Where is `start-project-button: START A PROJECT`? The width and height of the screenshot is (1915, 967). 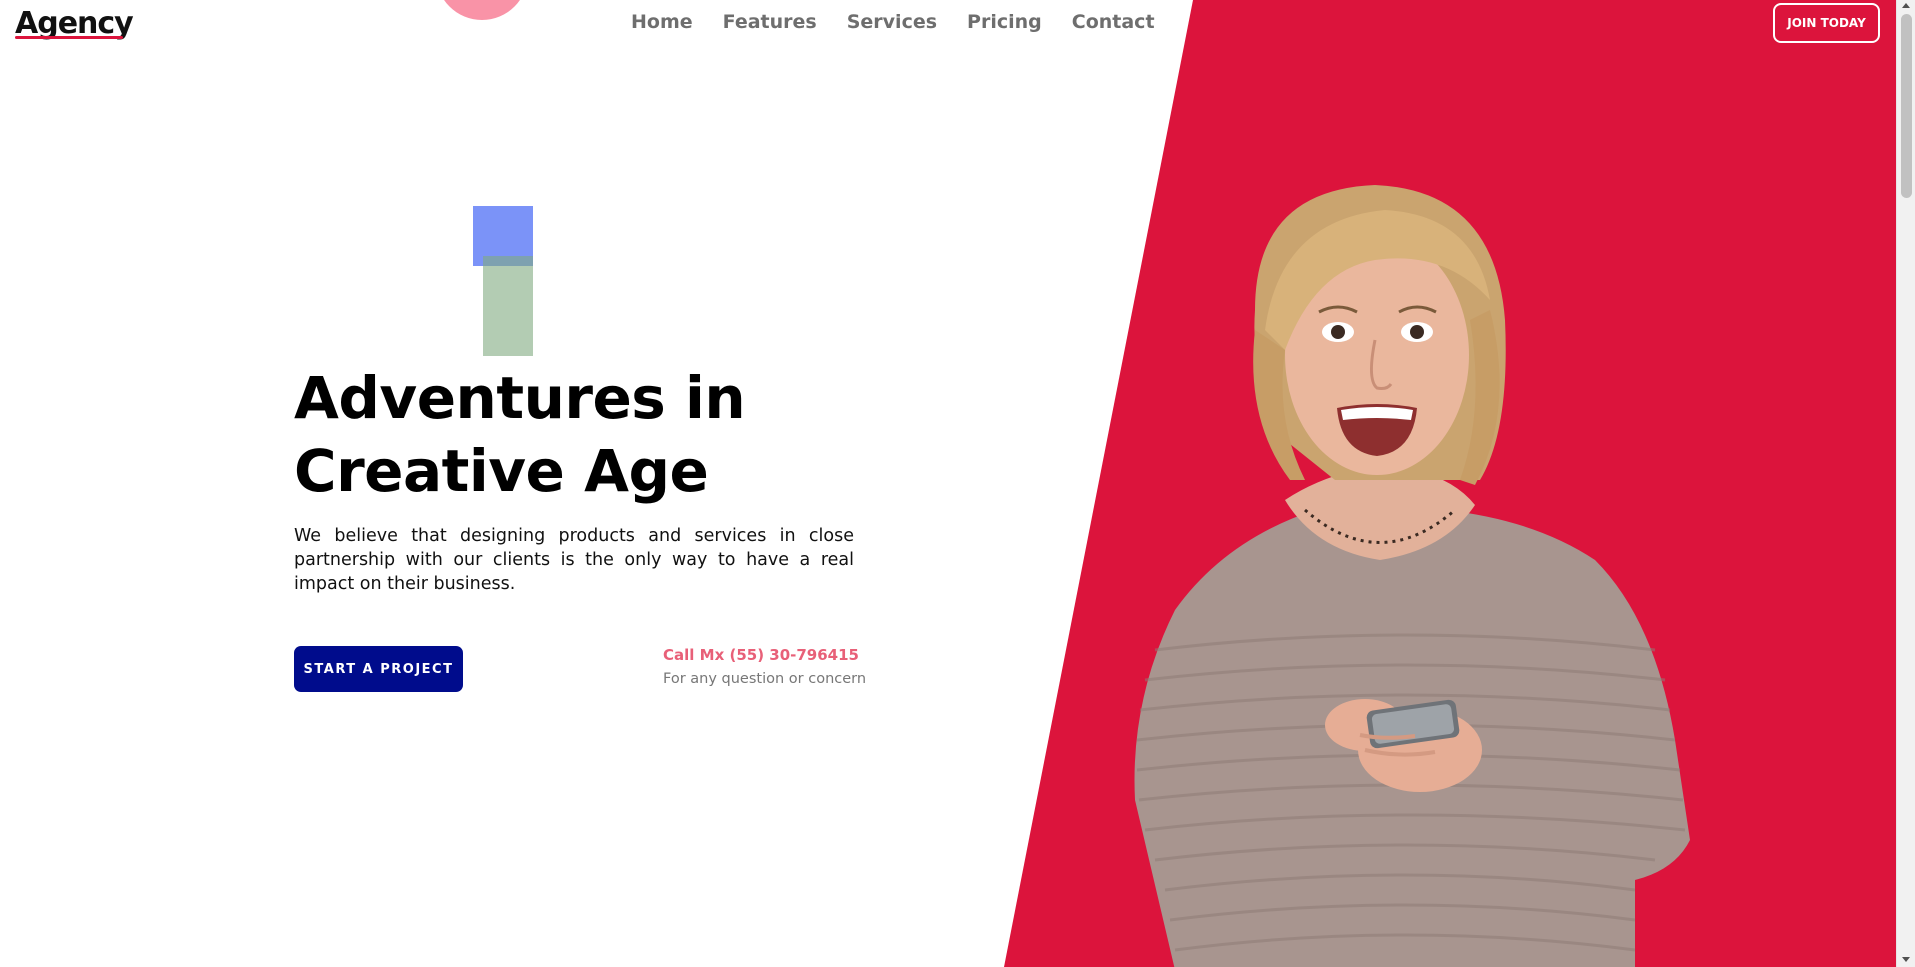 start-project-button: START A PROJECT is located at coordinates (378, 669).